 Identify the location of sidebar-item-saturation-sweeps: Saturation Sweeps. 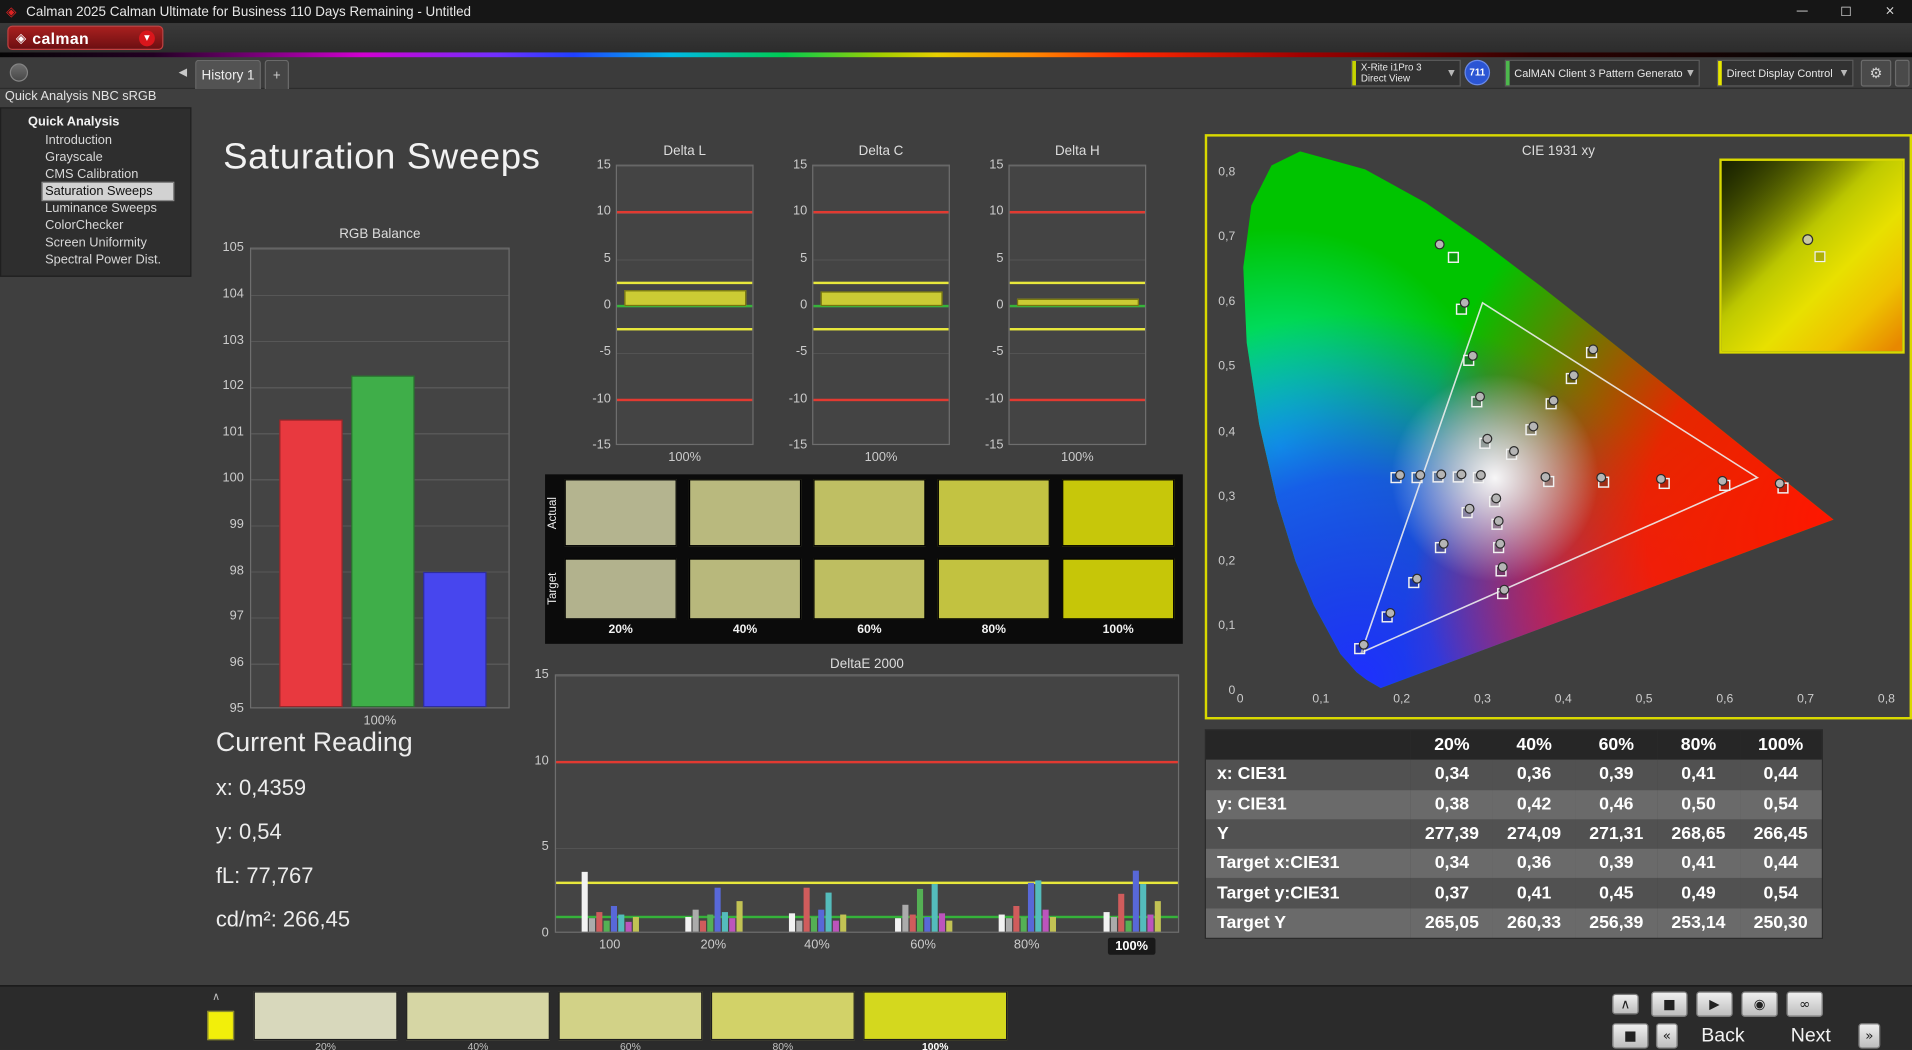
(108, 191).